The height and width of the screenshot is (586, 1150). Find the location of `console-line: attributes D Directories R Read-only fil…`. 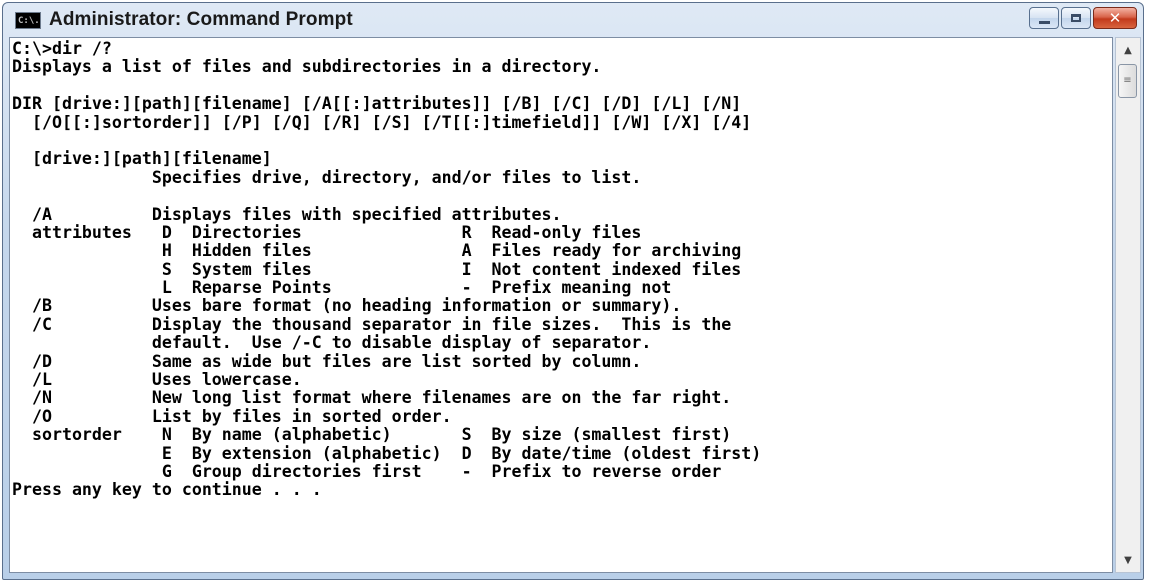

console-line: attributes D Directories R Read-only fil… is located at coordinates (327, 232).